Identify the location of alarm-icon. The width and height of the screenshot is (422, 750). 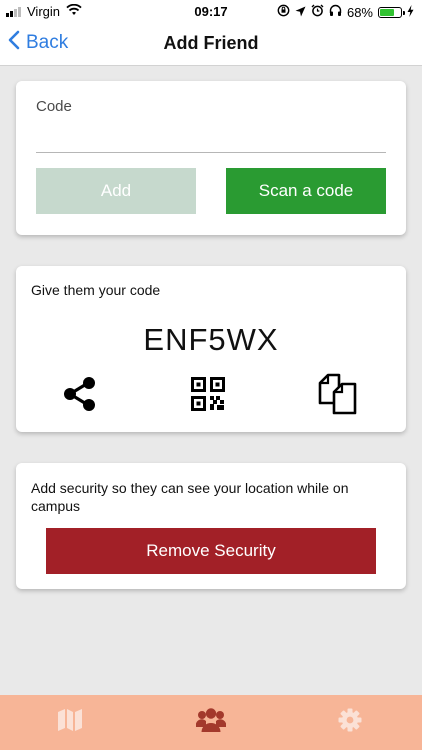
(317, 12).